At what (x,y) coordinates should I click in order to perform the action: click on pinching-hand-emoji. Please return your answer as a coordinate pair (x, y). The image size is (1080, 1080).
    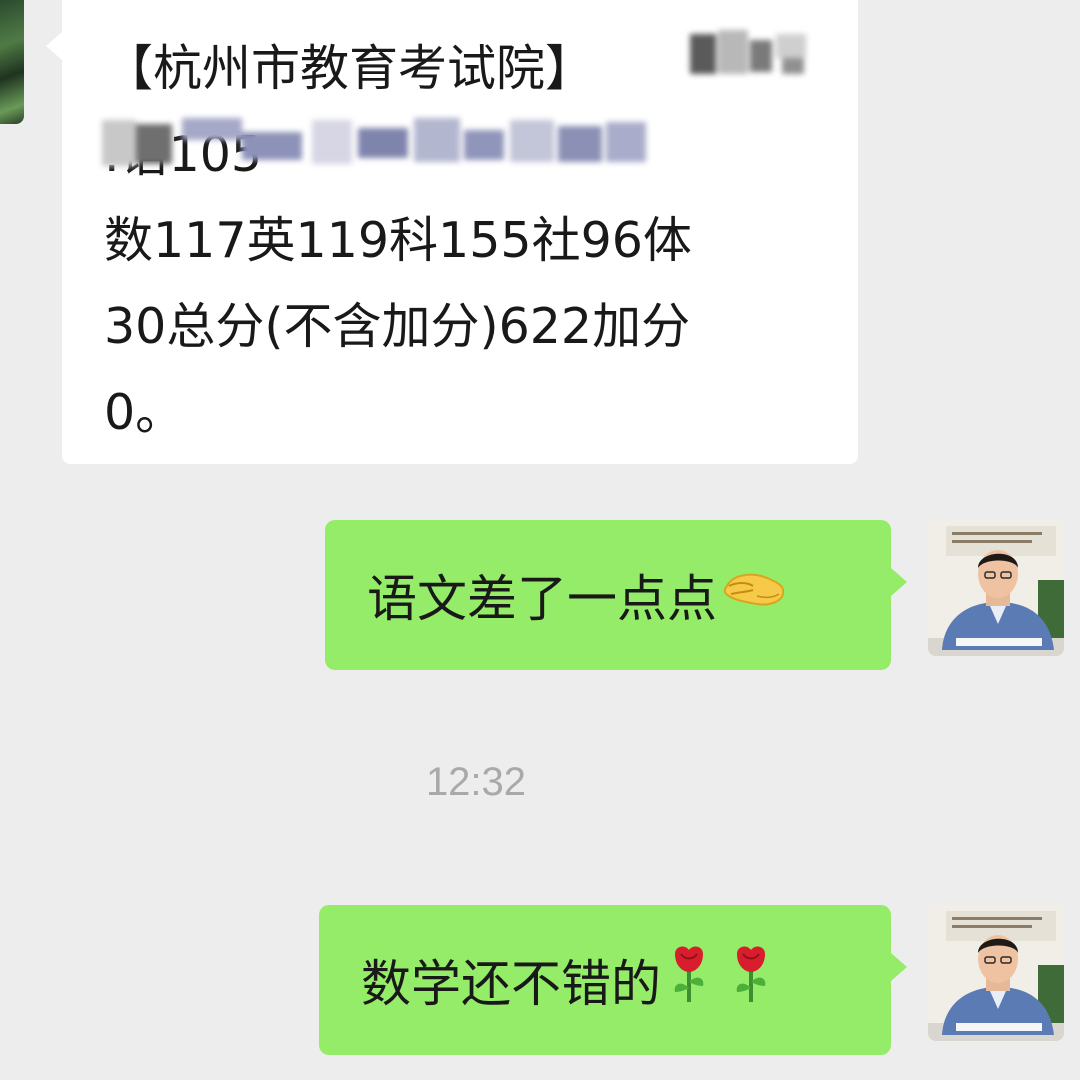
    Looking at the image, I should click on (756, 595).